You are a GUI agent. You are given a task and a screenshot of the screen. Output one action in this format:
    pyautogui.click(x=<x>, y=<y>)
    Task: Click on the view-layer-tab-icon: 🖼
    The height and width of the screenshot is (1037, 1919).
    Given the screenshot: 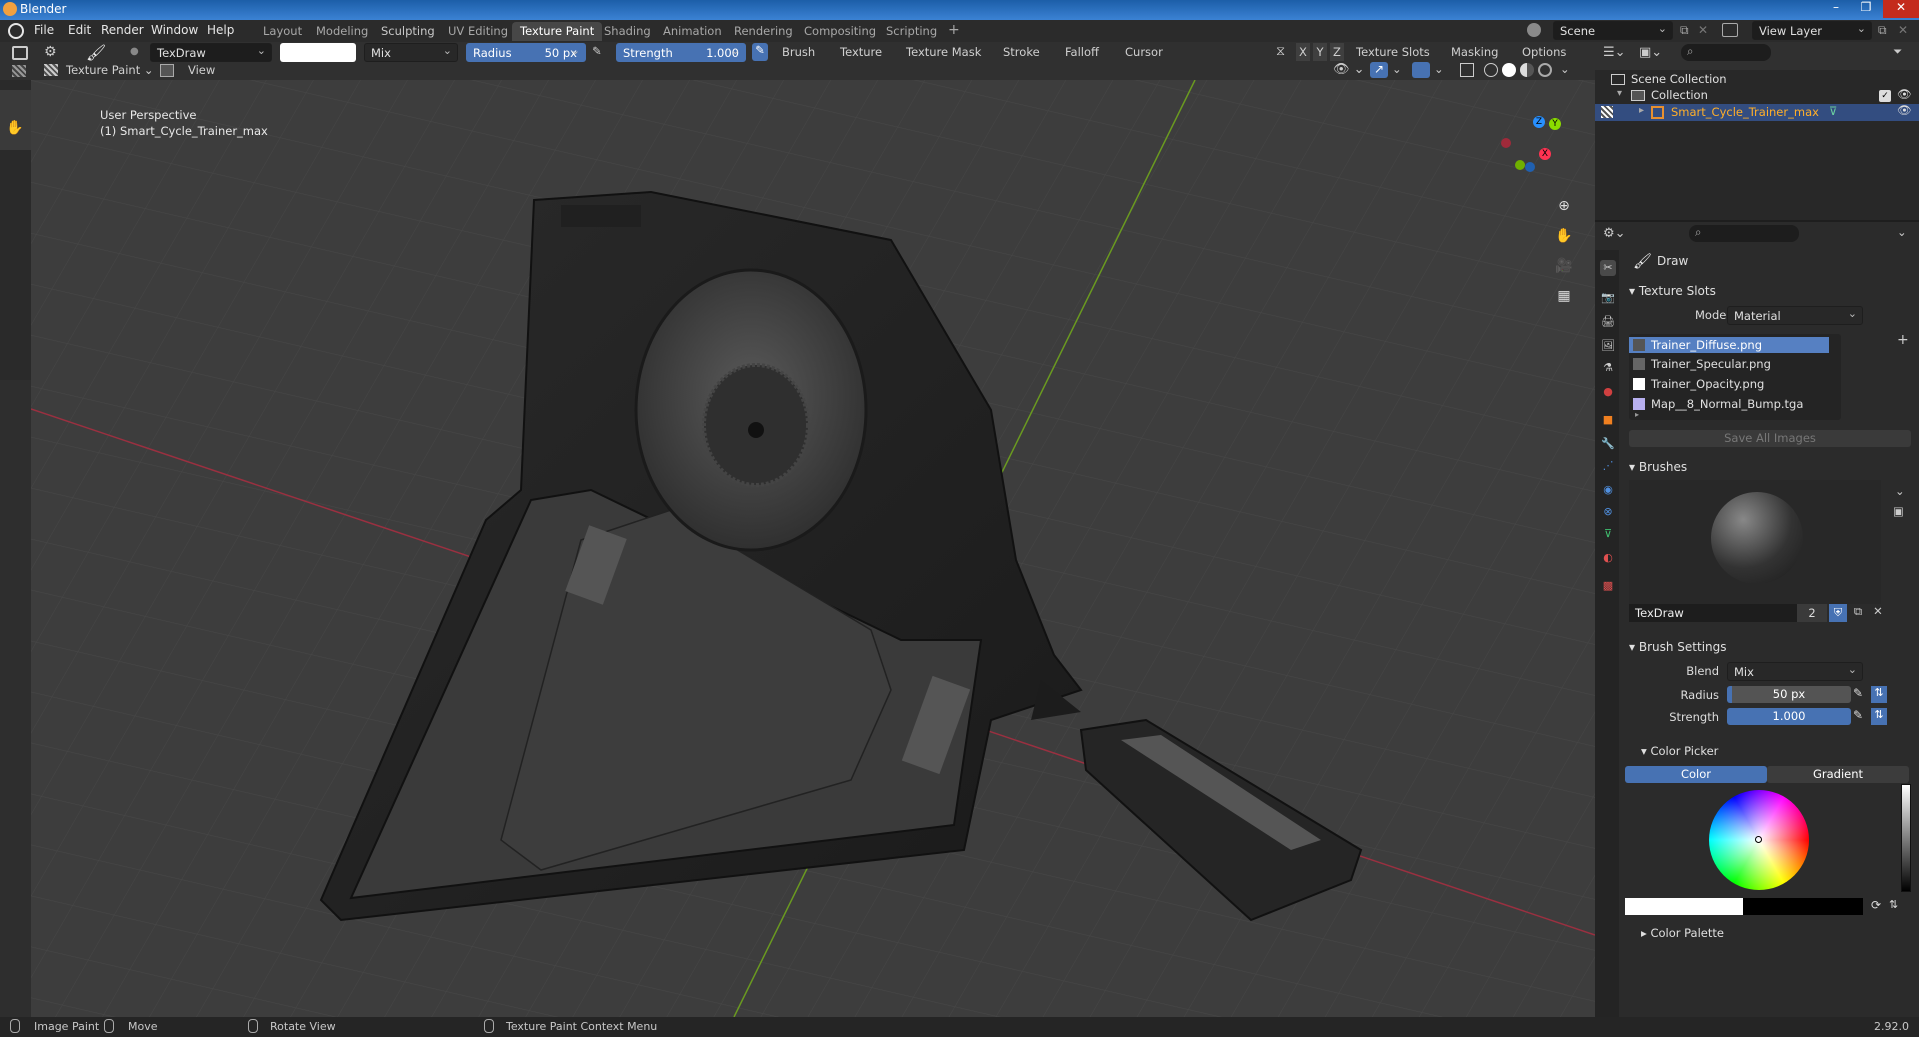 What is the action you would take?
    pyautogui.click(x=1608, y=346)
    